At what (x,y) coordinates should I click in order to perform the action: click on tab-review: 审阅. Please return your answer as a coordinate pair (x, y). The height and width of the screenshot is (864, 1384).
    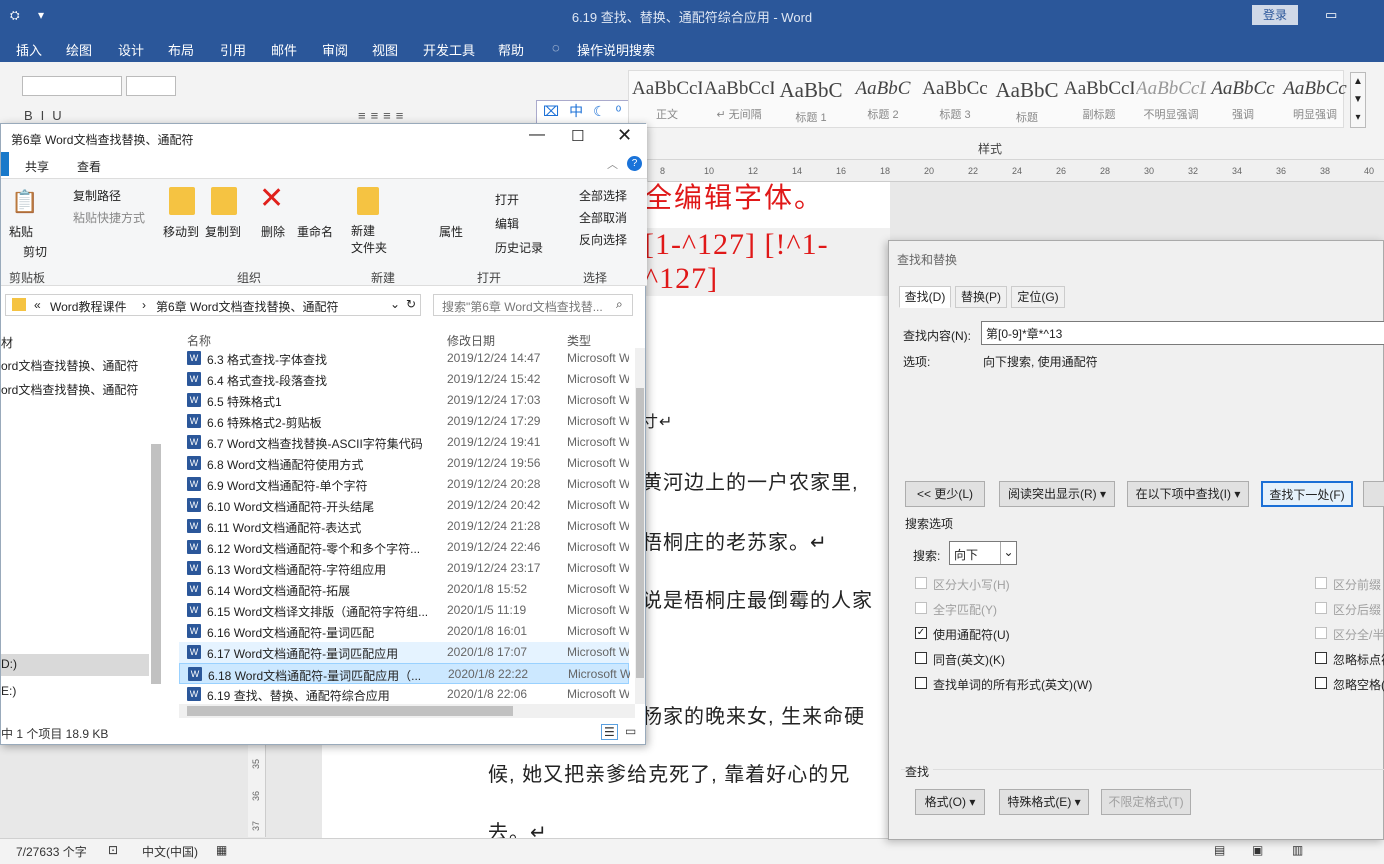
    Looking at the image, I should click on (335, 49).